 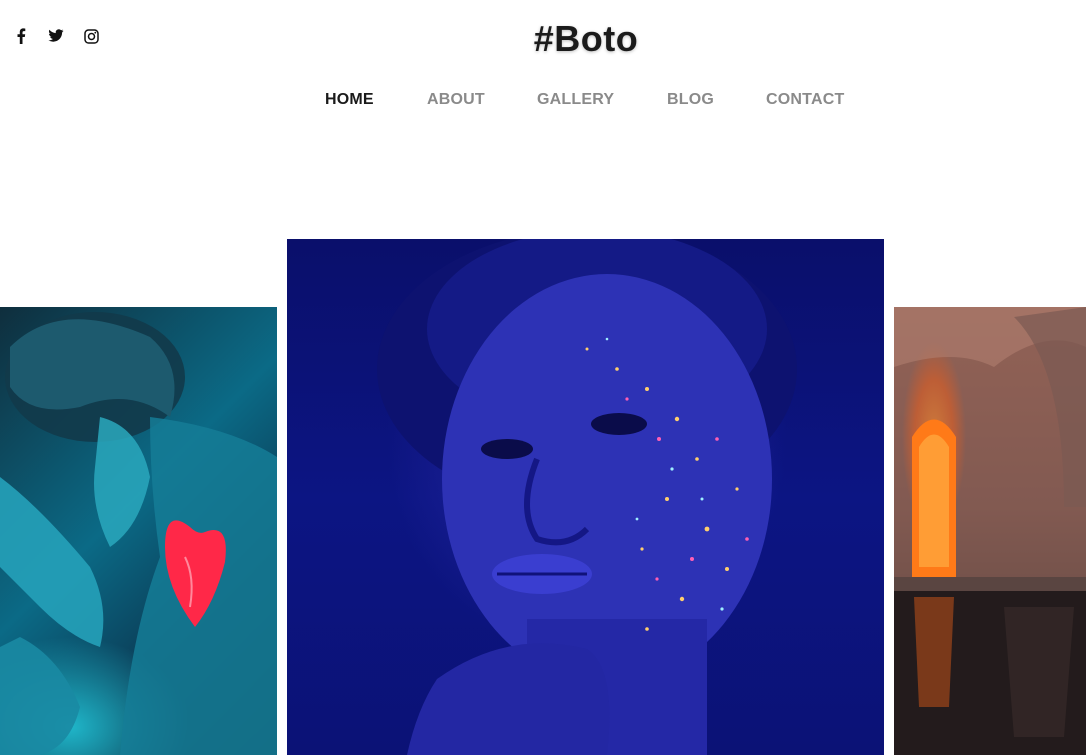 I want to click on nav-item-label: ABOUT, so click(x=456, y=99).